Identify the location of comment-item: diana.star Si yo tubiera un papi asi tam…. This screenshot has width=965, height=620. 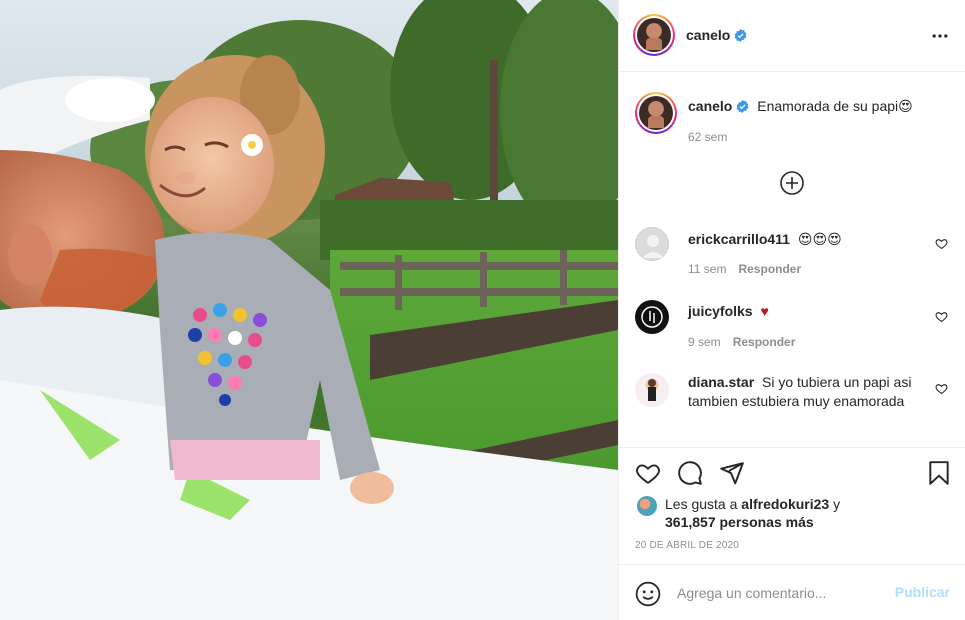
(792, 406).